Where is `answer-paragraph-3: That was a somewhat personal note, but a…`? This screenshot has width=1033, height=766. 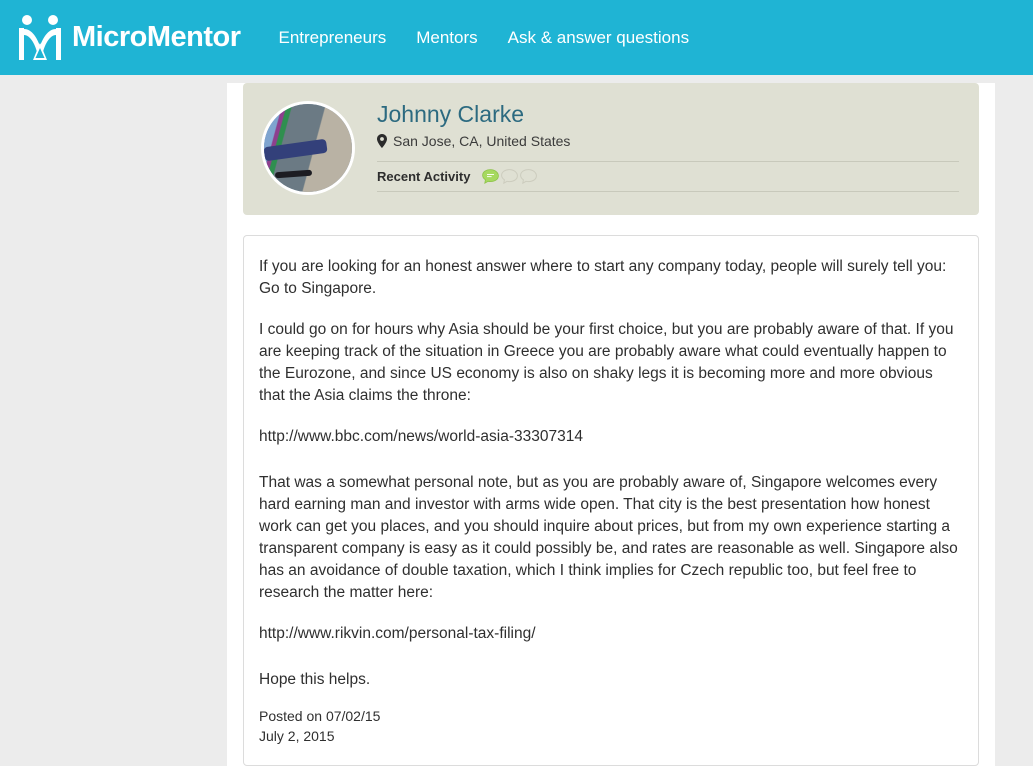 answer-paragraph-3: That was a somewhat personal note, but a… is located at coordinates (608, 537).